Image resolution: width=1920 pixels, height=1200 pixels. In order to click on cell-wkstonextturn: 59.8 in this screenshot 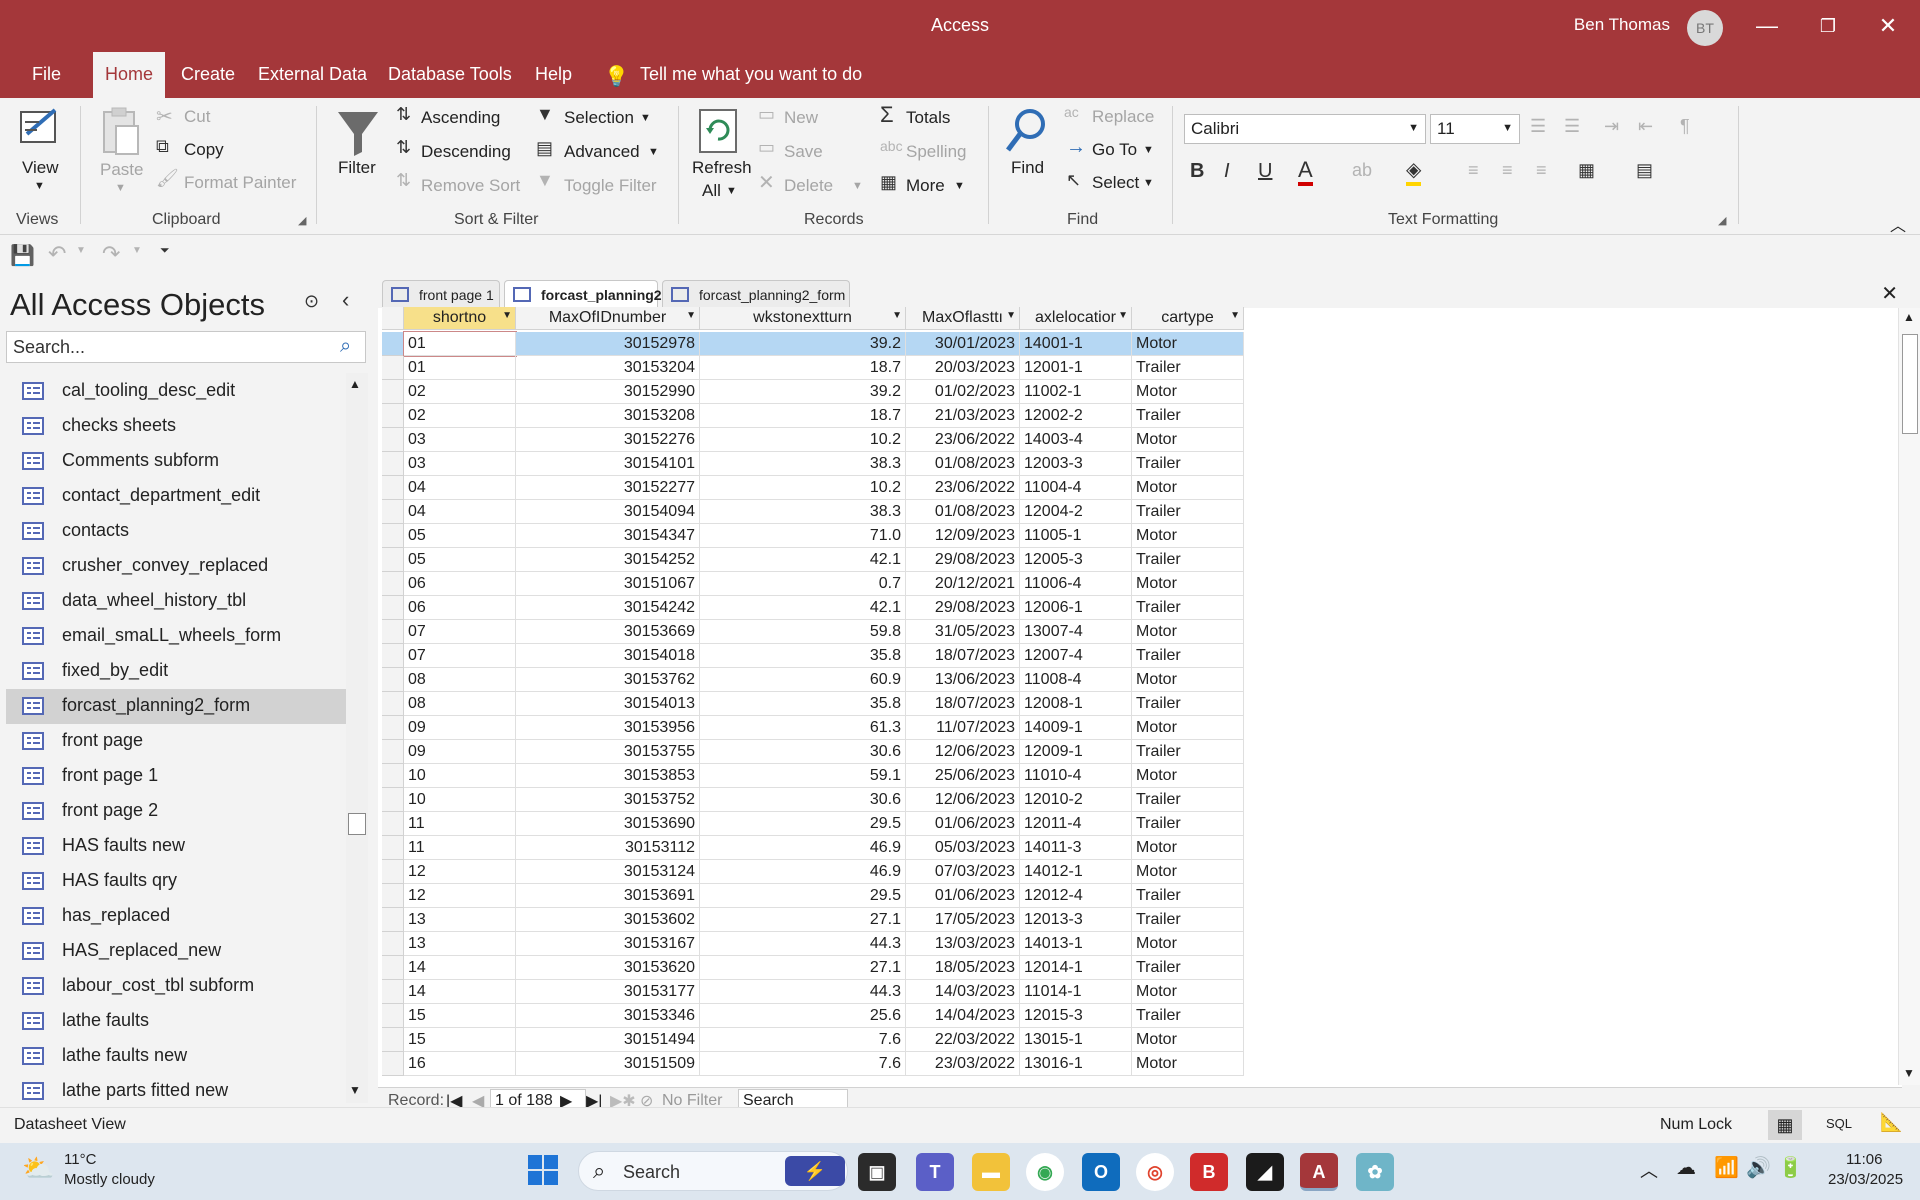, I will do `click(803, 632)`.